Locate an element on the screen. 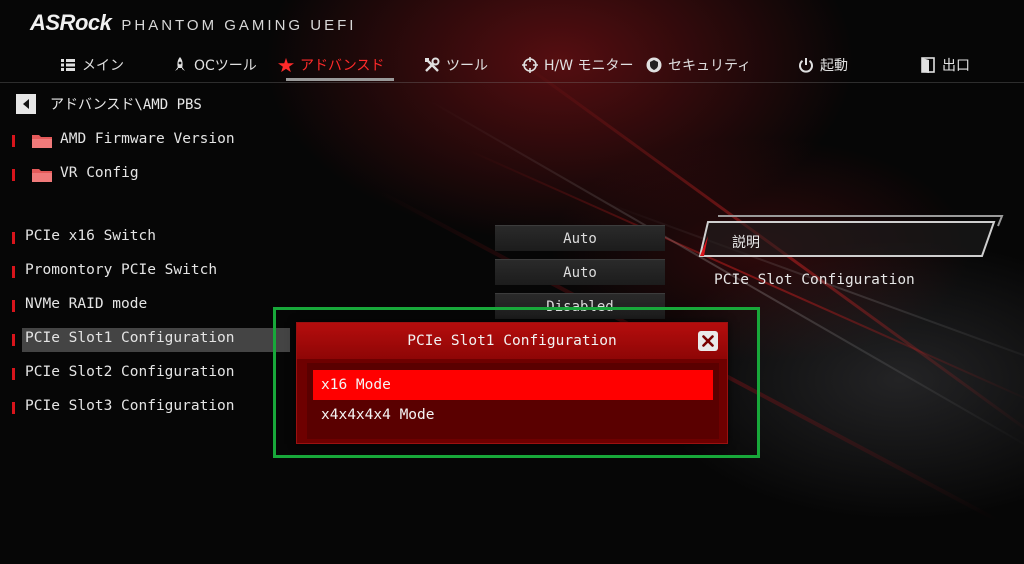 Image resolution: width=1024 pixels, height=564 pixels. tab-hw-monitor: H/W モニター is located at coordinates (578, 65).